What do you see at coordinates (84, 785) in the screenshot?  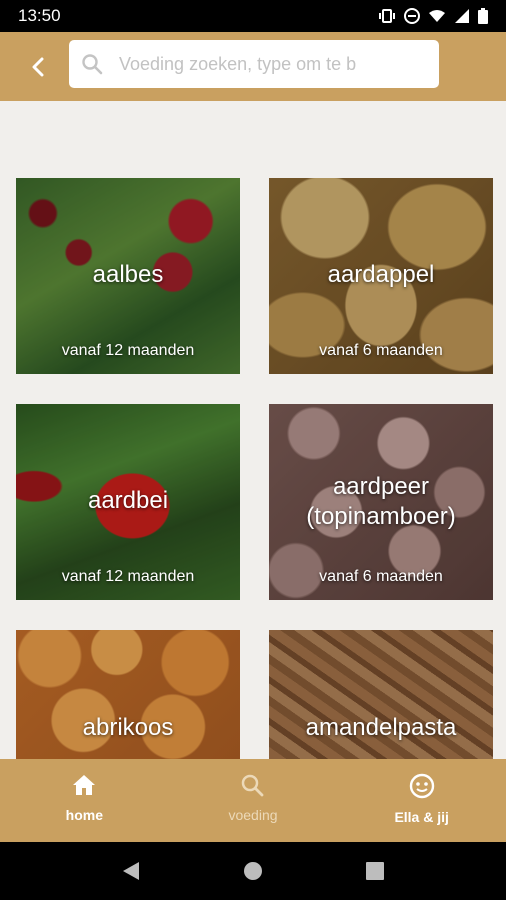 I see `home-icon` at bounding box center [84, 785].